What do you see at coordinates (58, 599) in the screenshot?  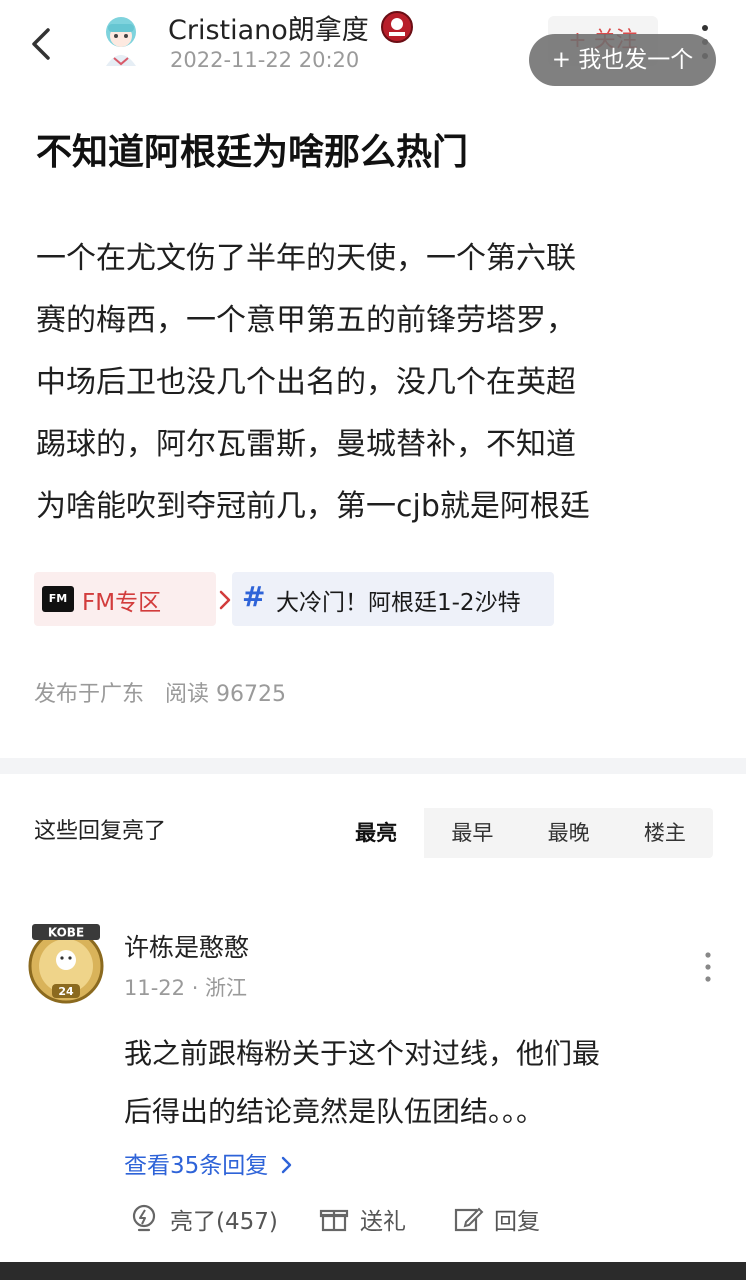 I see `fm-logo-icon: FM` at bounding box center [58, 599].